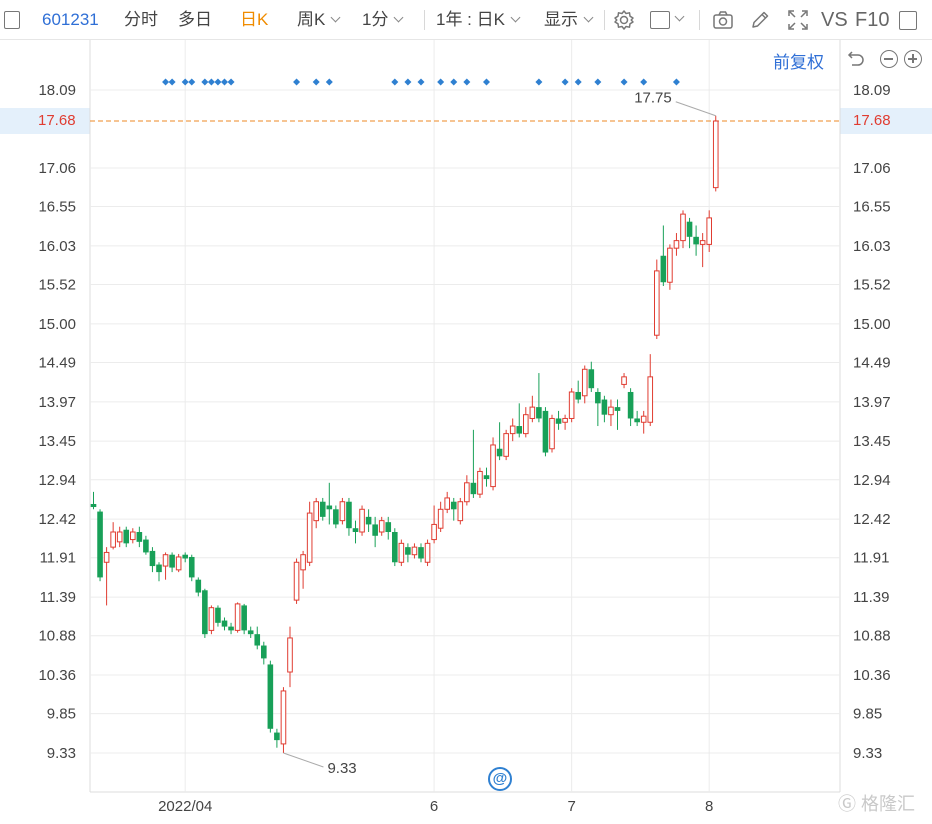 The width and height of the screenshot is (932, 824). Describe the element at coordinates (303, 760) in the screenshot. I see `min-leader-line` at that location.